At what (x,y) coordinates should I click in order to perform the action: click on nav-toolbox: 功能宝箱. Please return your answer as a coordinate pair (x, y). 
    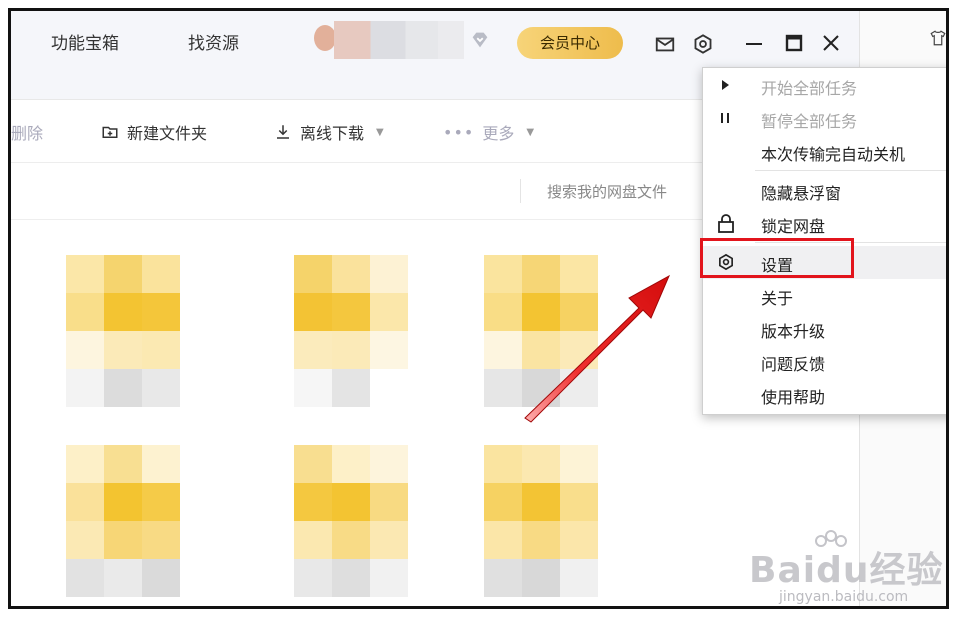
    Looking at the image, I should click on (85, 41).